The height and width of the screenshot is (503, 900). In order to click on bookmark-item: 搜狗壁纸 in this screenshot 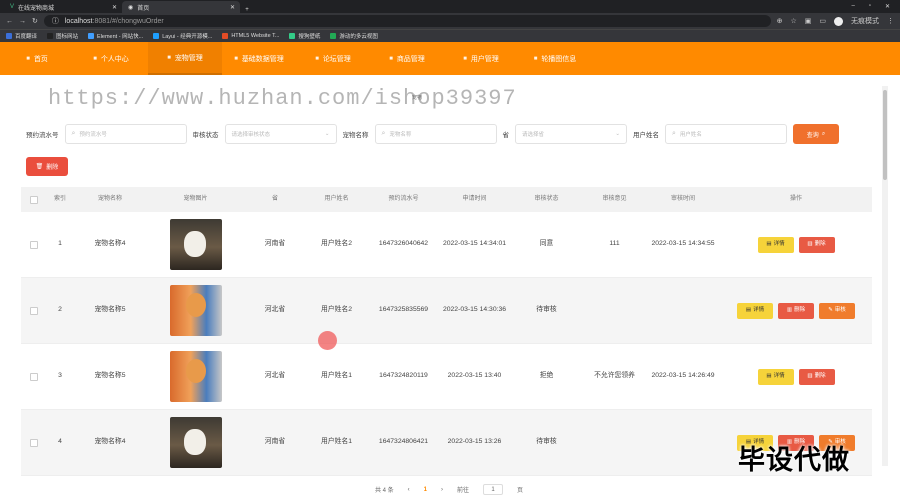, I will do `click(304, 36)`.